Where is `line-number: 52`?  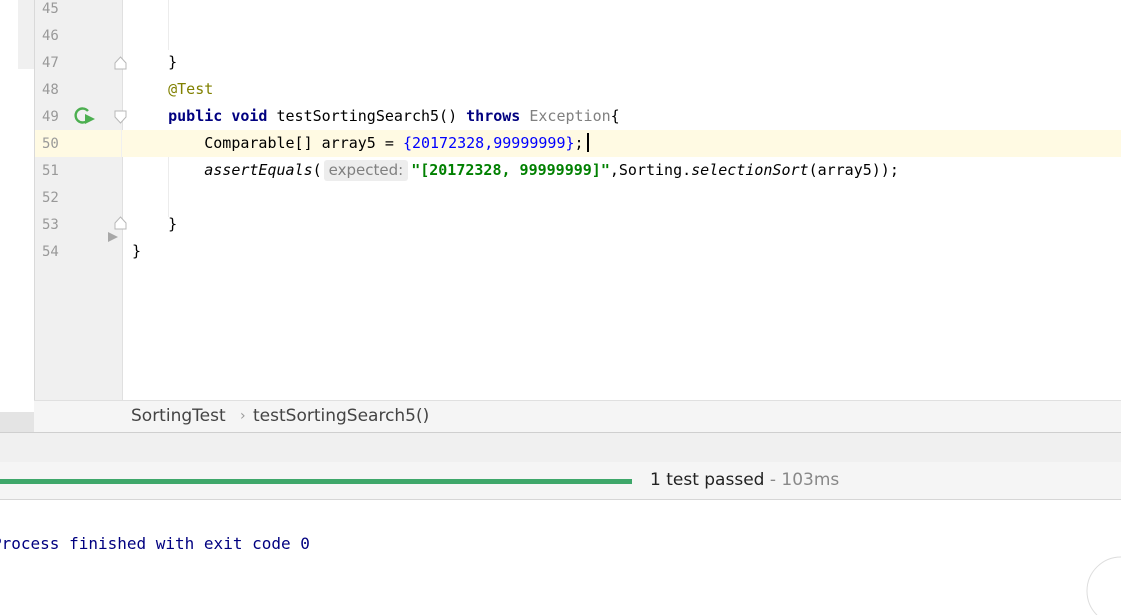
line-number: 52 is located at coordinates (50, 198).